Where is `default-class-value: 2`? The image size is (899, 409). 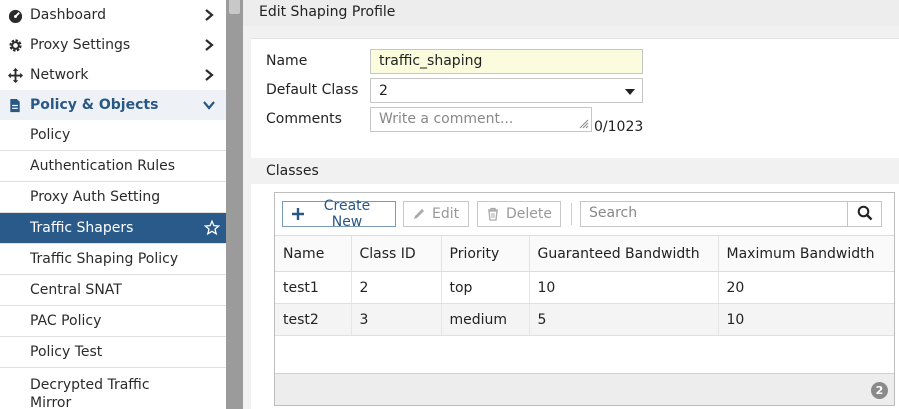 default-class-value: 2 is located at coordinates (383, 90).